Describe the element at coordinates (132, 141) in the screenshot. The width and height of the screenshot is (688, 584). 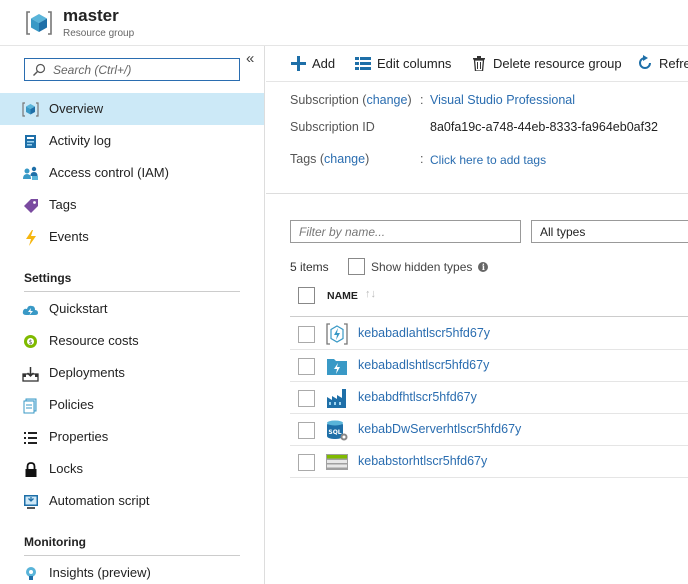
I see `sidebar-item-activity-log: Activity log` at that location.